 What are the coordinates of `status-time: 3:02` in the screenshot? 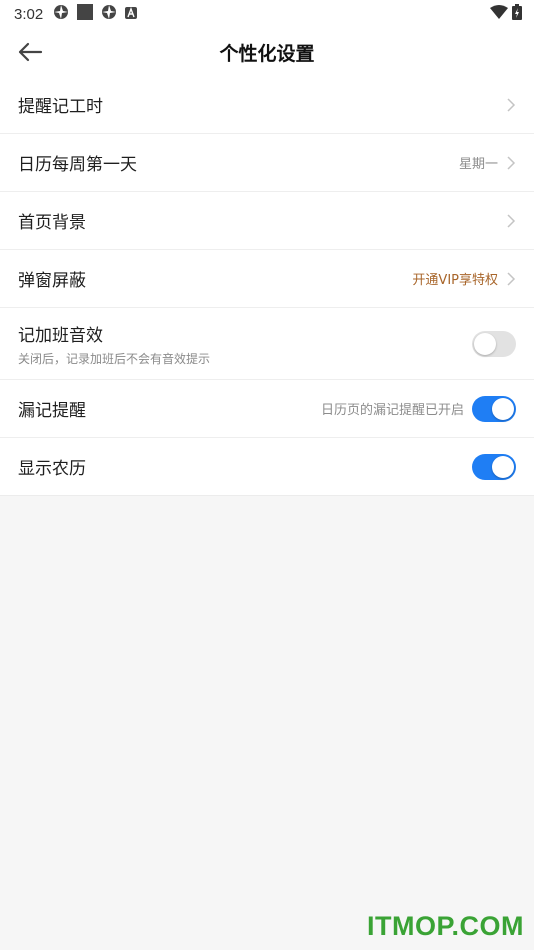 It's located at (29, 14).